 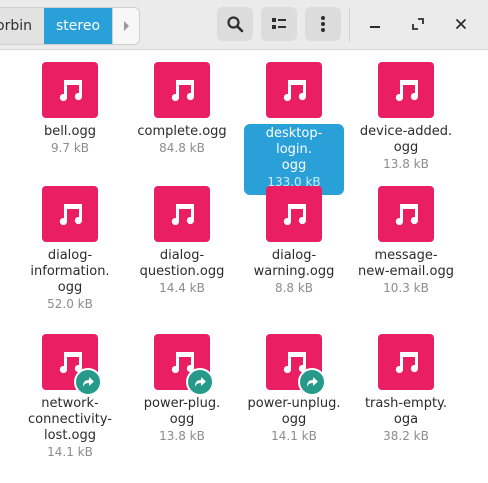 I want to click on file-item: trash-empty. oga 38.2 kB, so click(x=406, y=385).